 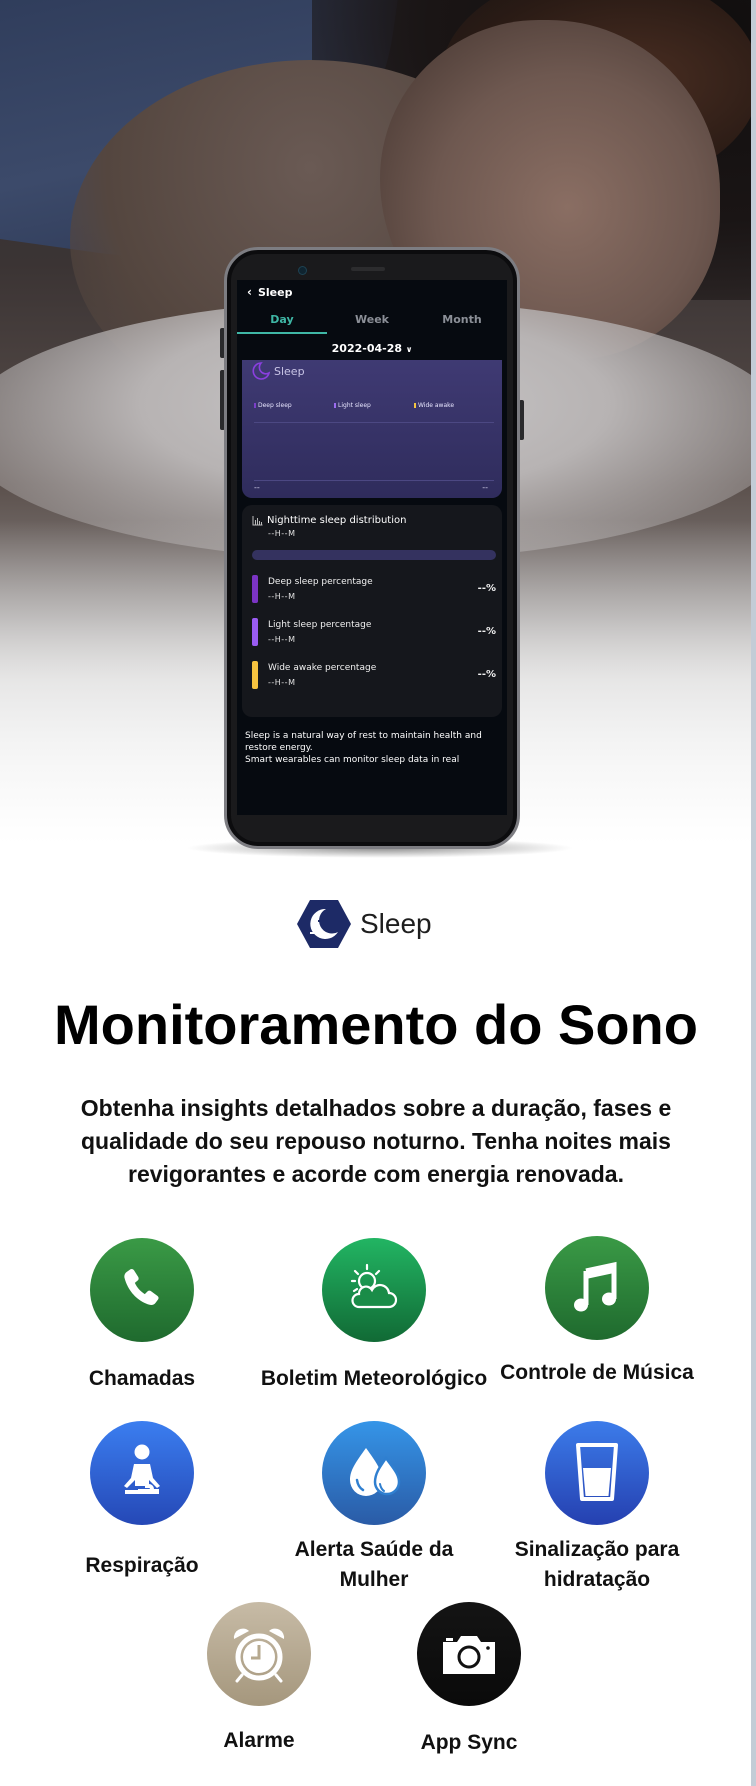 I want to click on alarm-clock-icon, so click(x=259, y=1655).